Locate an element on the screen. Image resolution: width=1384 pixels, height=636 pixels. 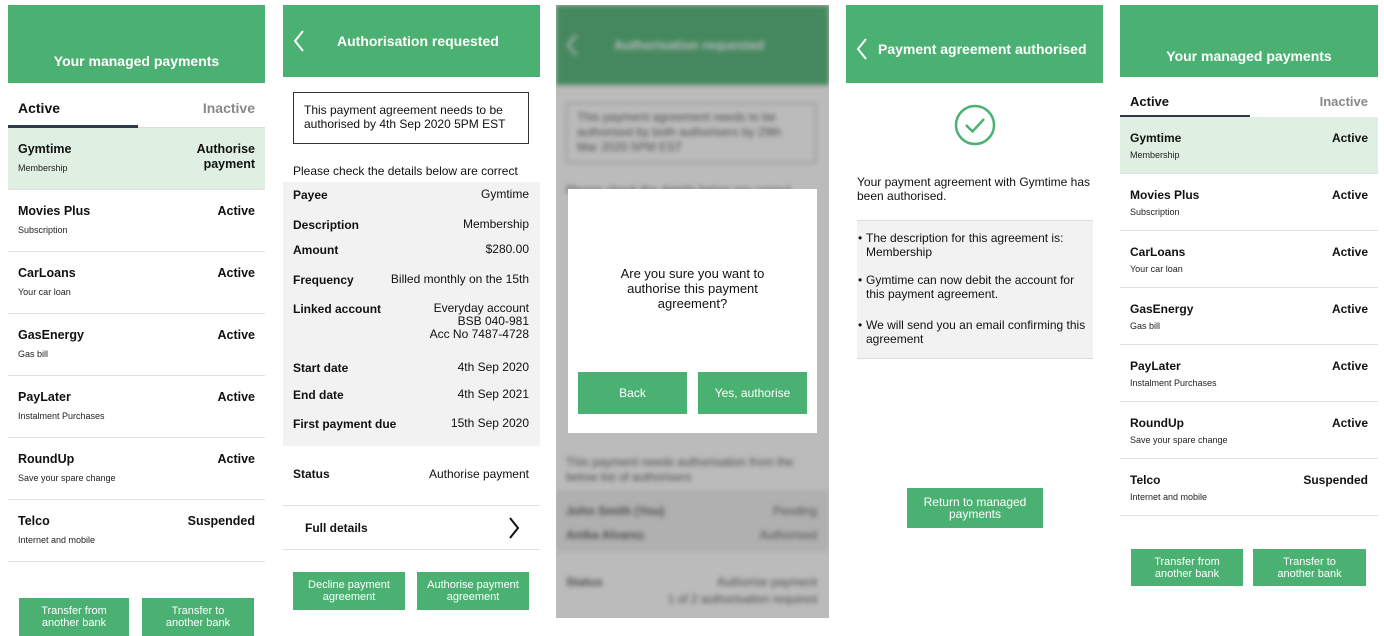
detail-label: First payment due is located at coordinates (345, 424).